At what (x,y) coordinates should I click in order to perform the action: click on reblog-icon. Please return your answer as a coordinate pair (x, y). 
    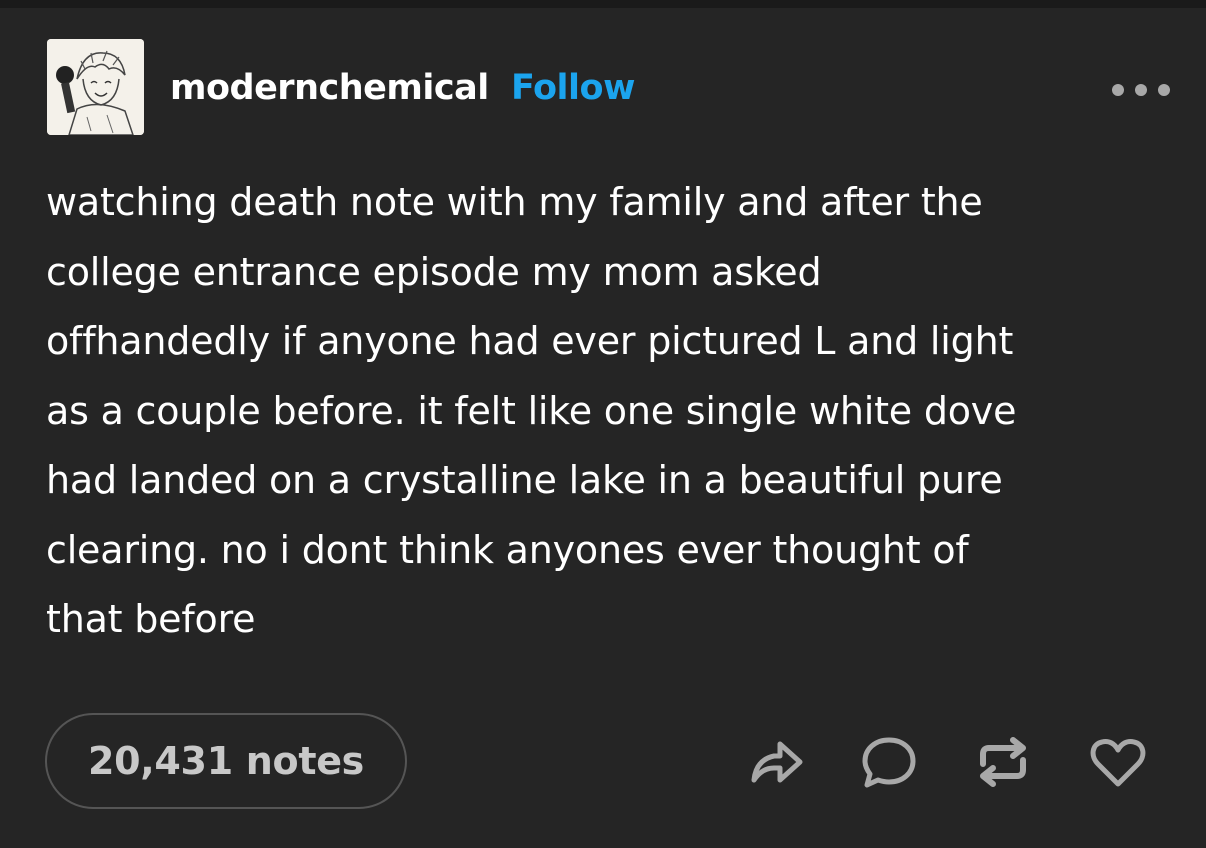
    Looking at the image, I should click on (1003, 762).